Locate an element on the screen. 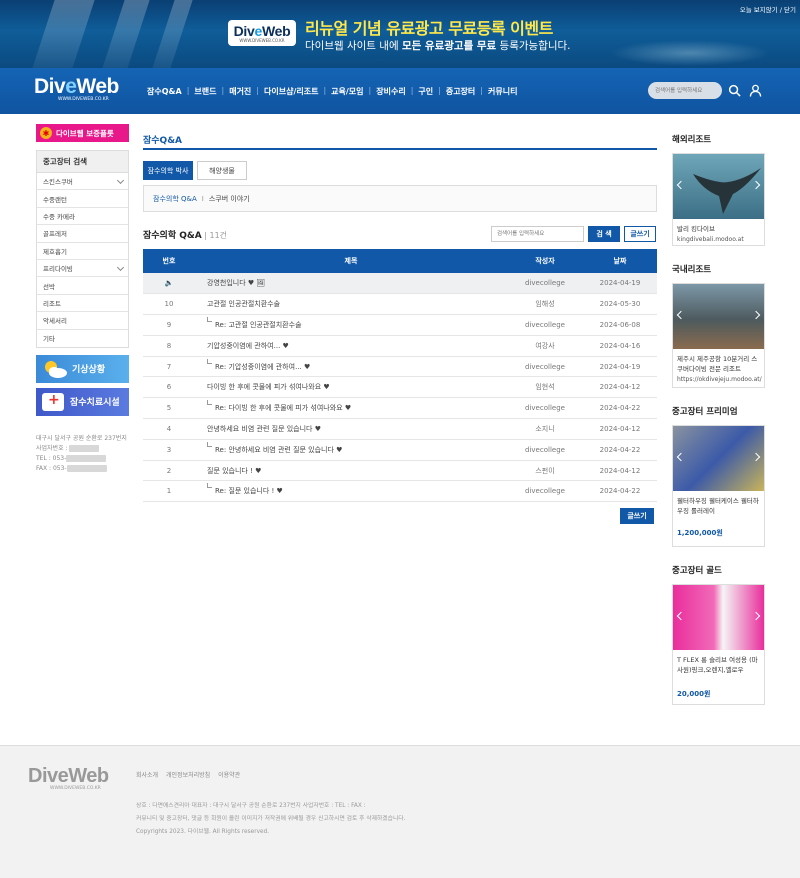 This screenshot has height=878, width=800. category-item: 제호흡기 is located at coordinates (82, 251).